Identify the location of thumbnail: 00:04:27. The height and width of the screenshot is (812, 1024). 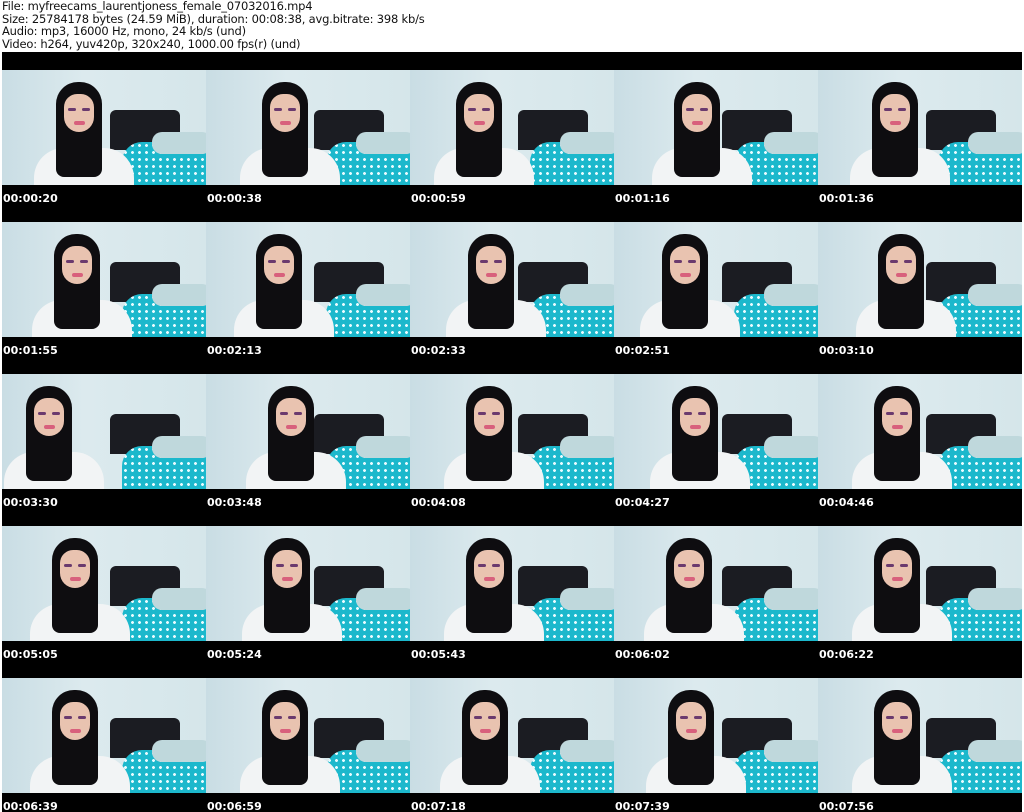
(716, 432).